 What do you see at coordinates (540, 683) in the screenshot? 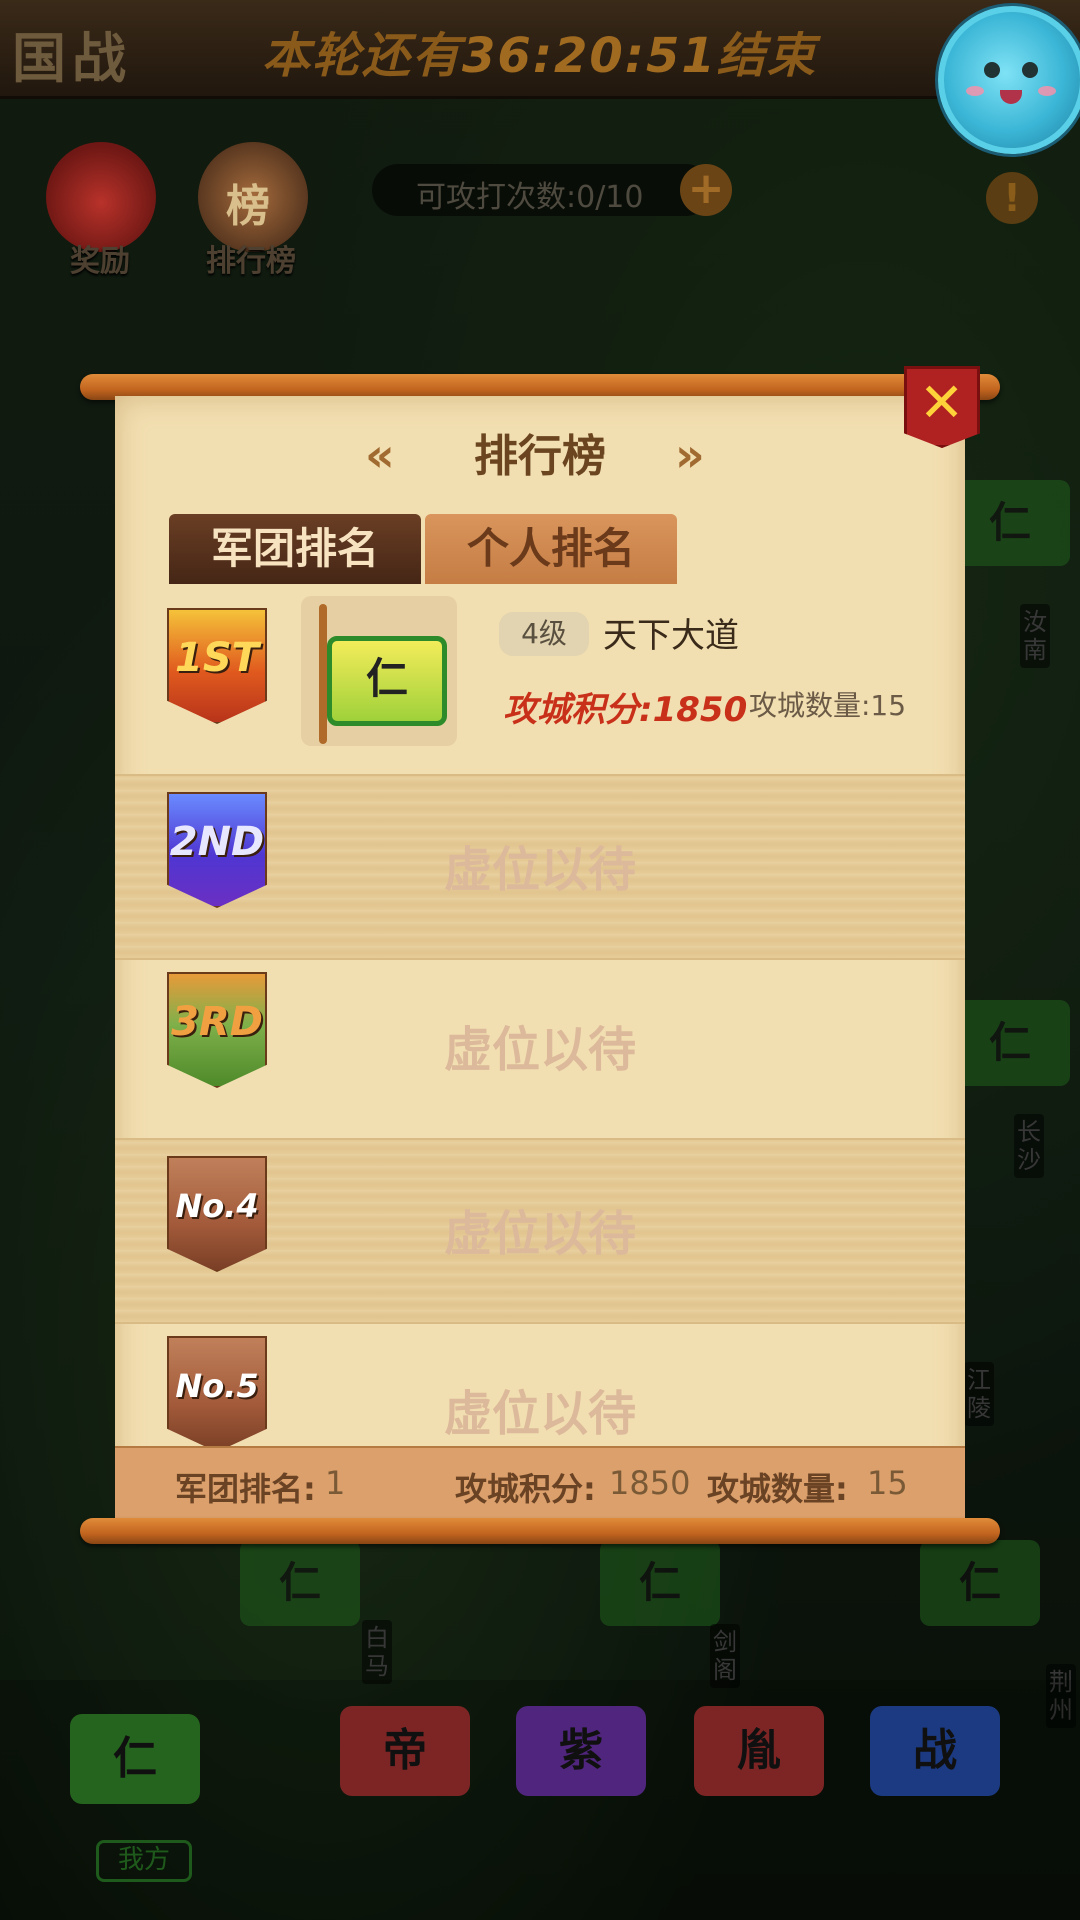
I see `ranking-row-1: 1ST 仁 4级 天下大道 攻城积分:1850 攻城数量:15` at bounding box center [540, 683].